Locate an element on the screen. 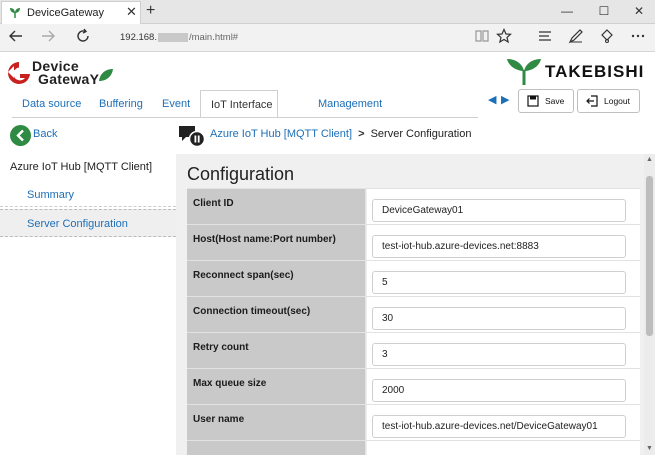  save-icon is located at coordinates (533, 101).